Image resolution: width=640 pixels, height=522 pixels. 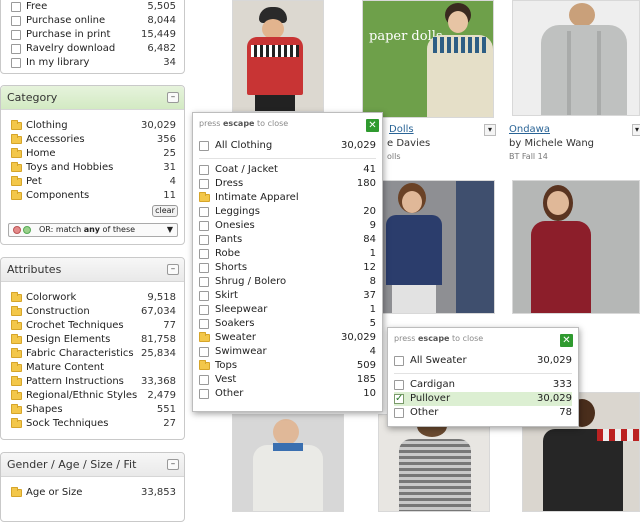 I want to click on option-all-clothing: All Clothing 30,029, so click(x=287, y=146).